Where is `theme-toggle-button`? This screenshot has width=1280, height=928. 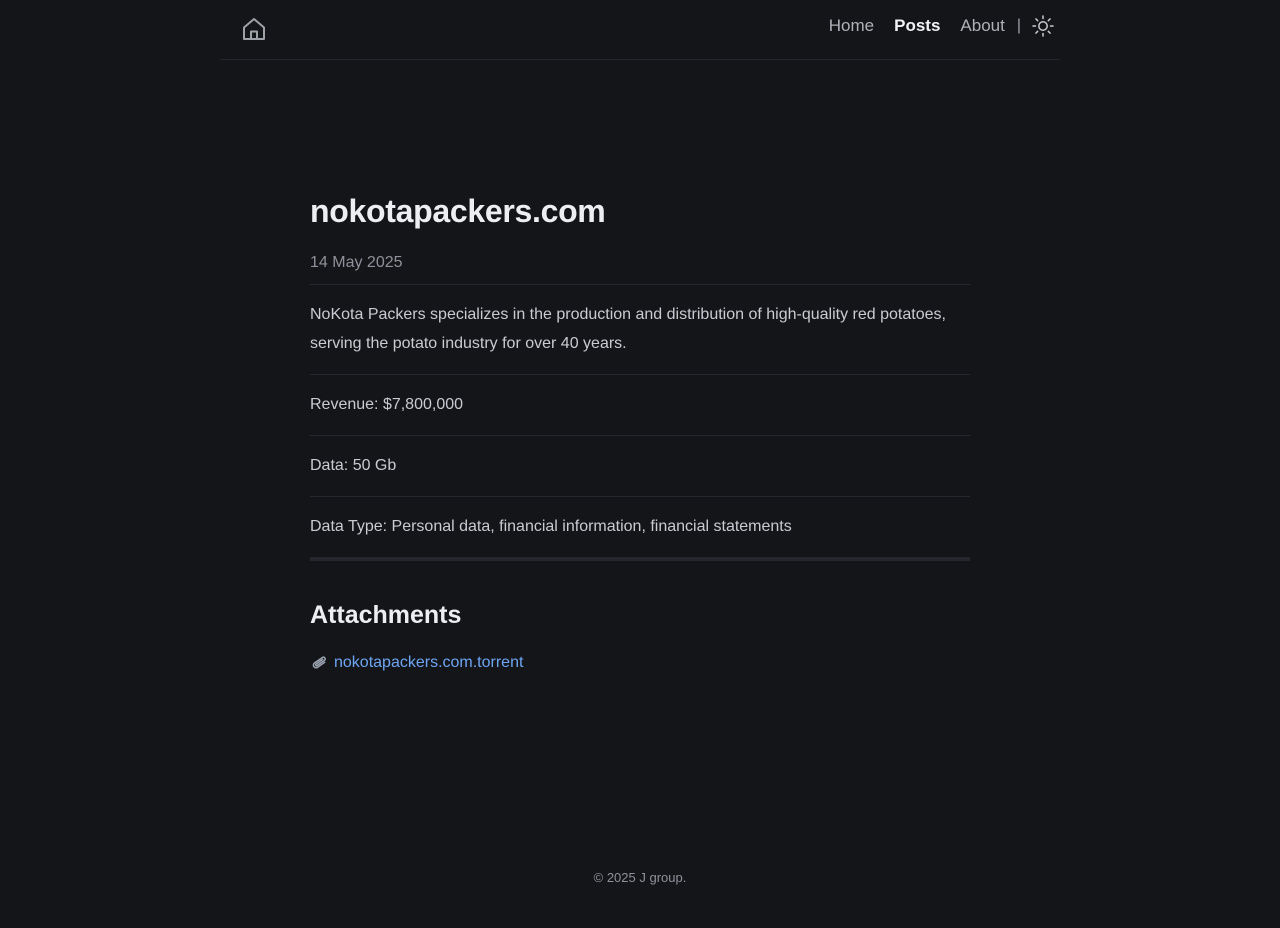
theme-toggle-button is located at coordinates (1043, 26).